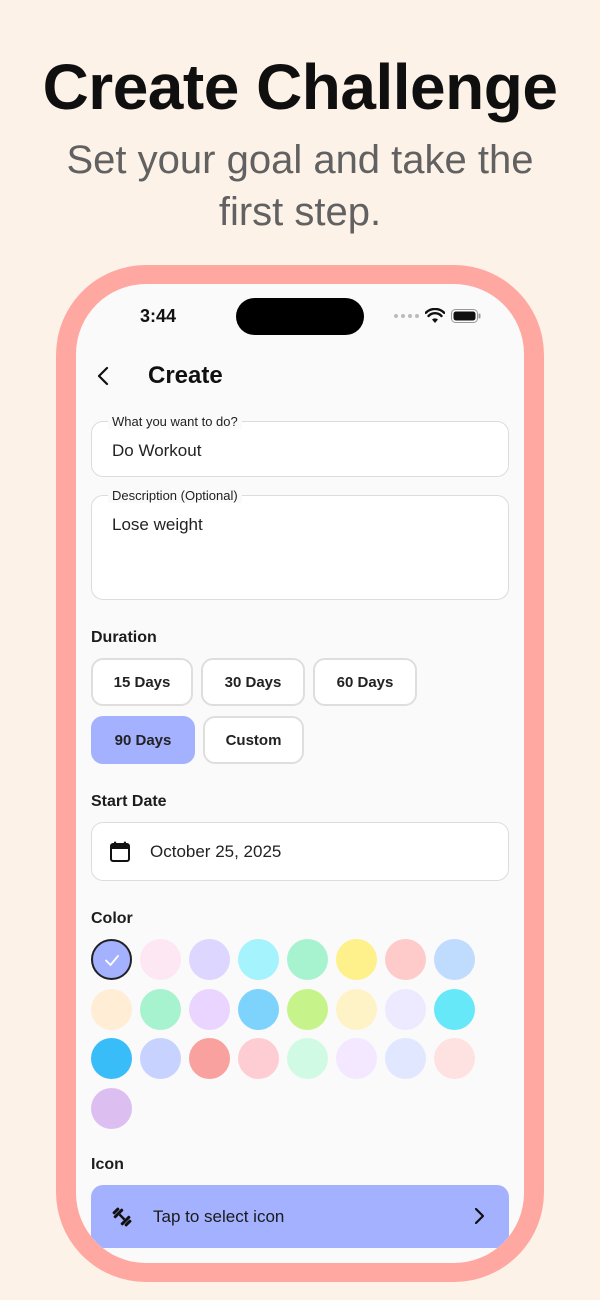  What do you see at coordinates (435, 315) in the screenshot?
I see `wifi-icon` at bounding box center [435, 315].